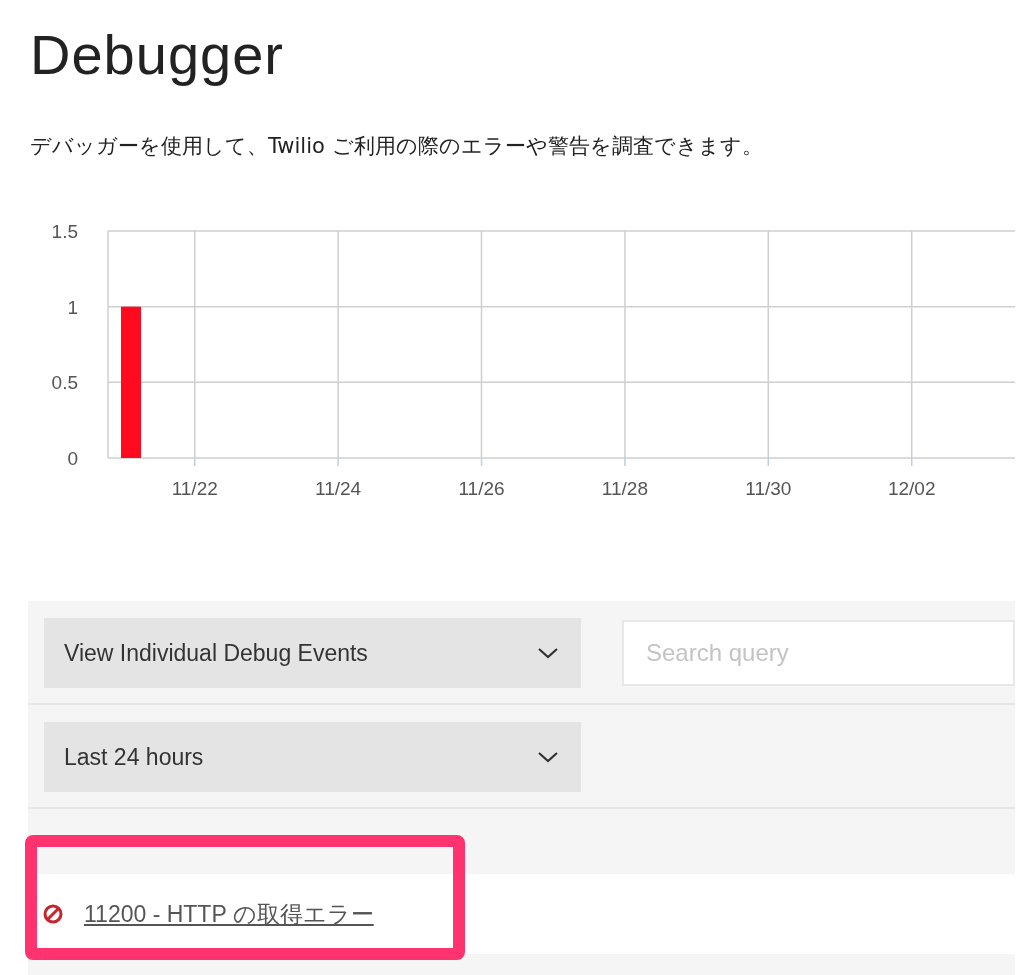  What do you see at coordinates (768, 488) in the screenshot?
I see `x-tick-label: 11/30` at bounding box center [768, 488].